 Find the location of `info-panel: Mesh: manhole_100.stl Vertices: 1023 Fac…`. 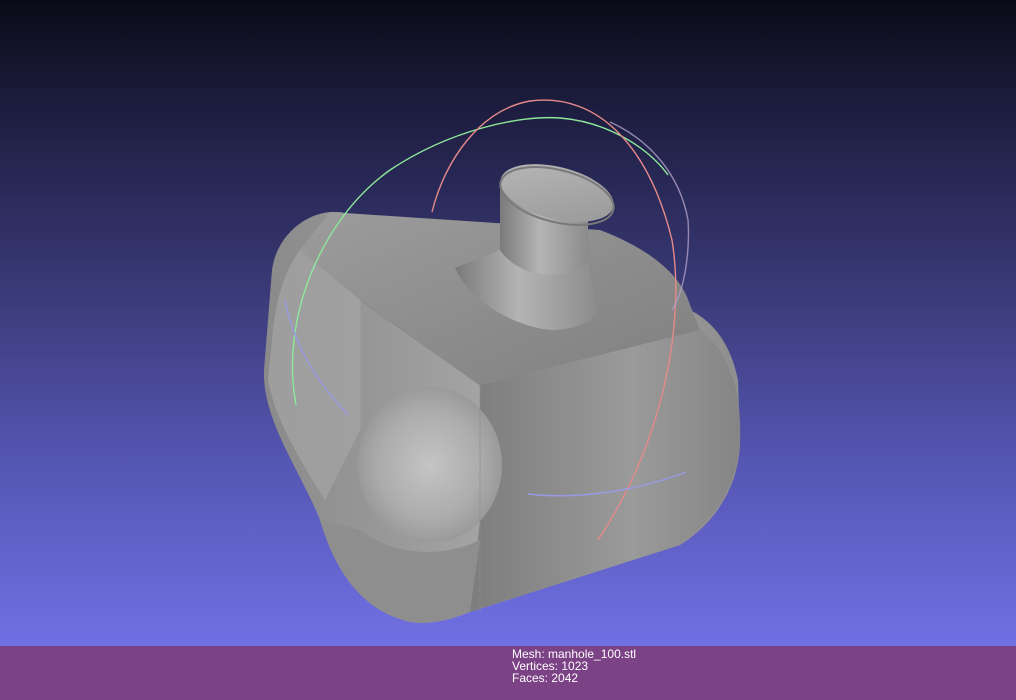

info-panel: Mesh: manhole_100.stl Vertices: 1023 Fac… is located at coordinates (508, 673).